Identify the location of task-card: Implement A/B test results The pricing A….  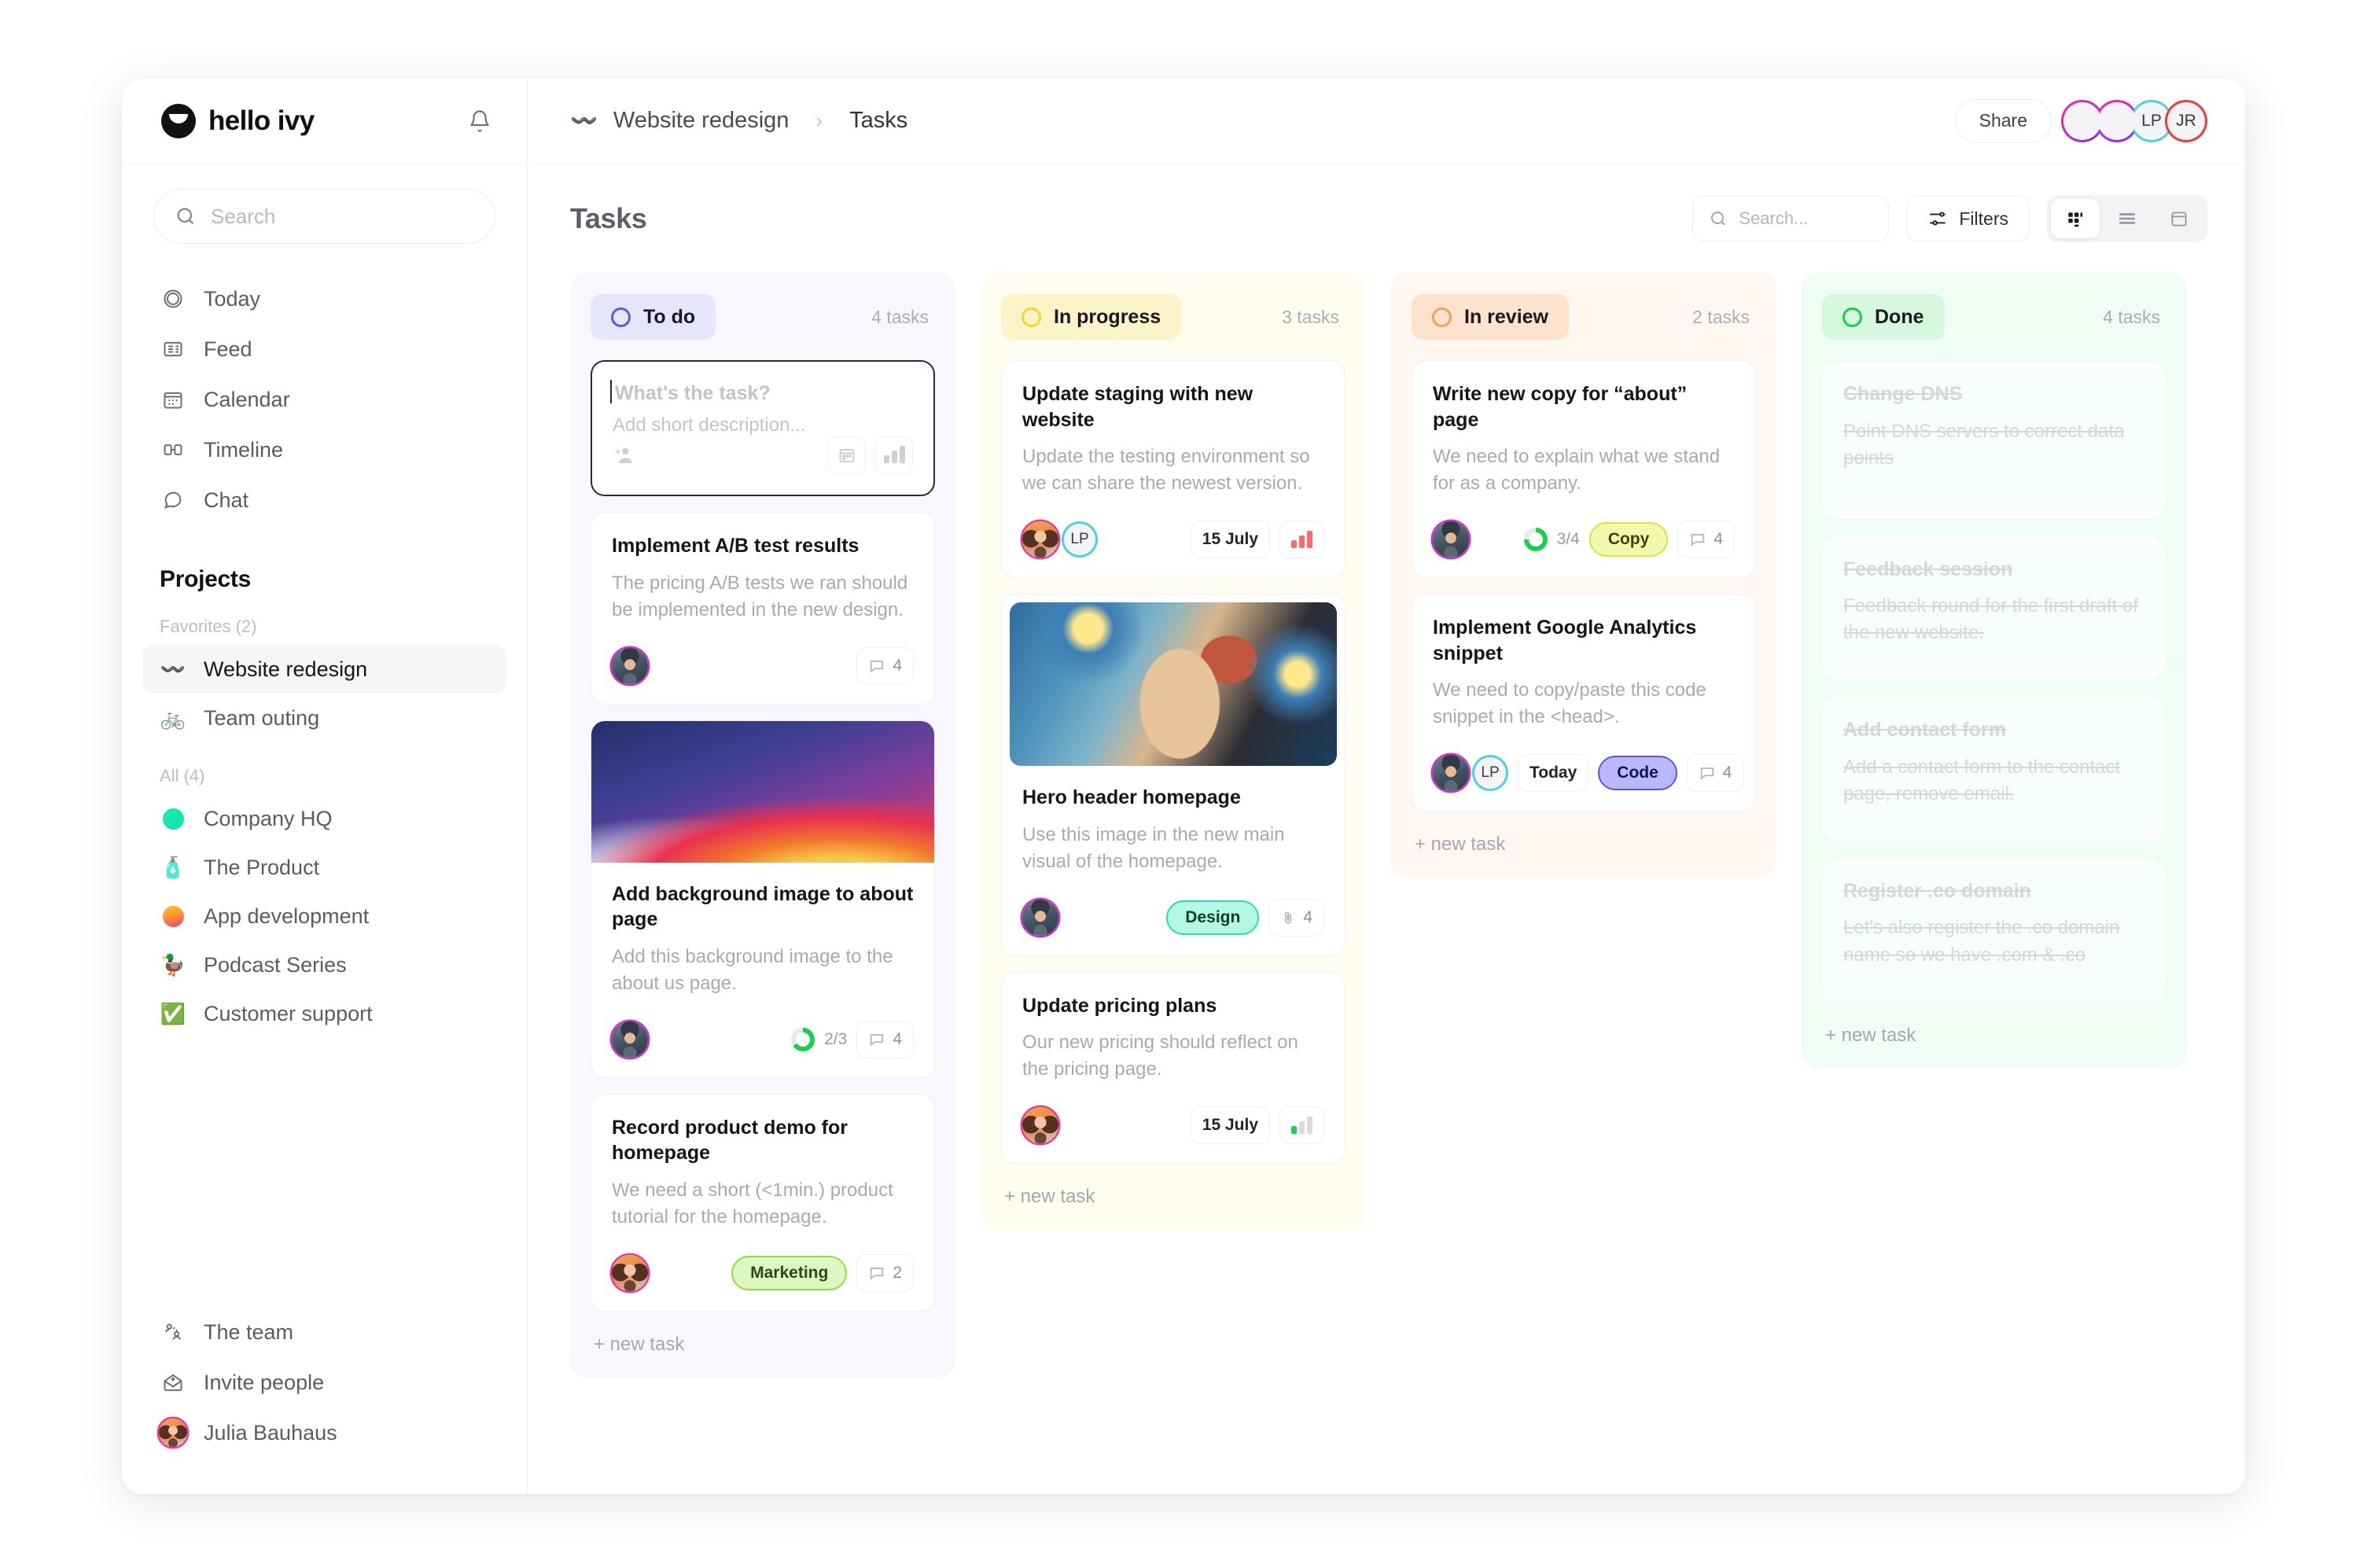
(763, 608).